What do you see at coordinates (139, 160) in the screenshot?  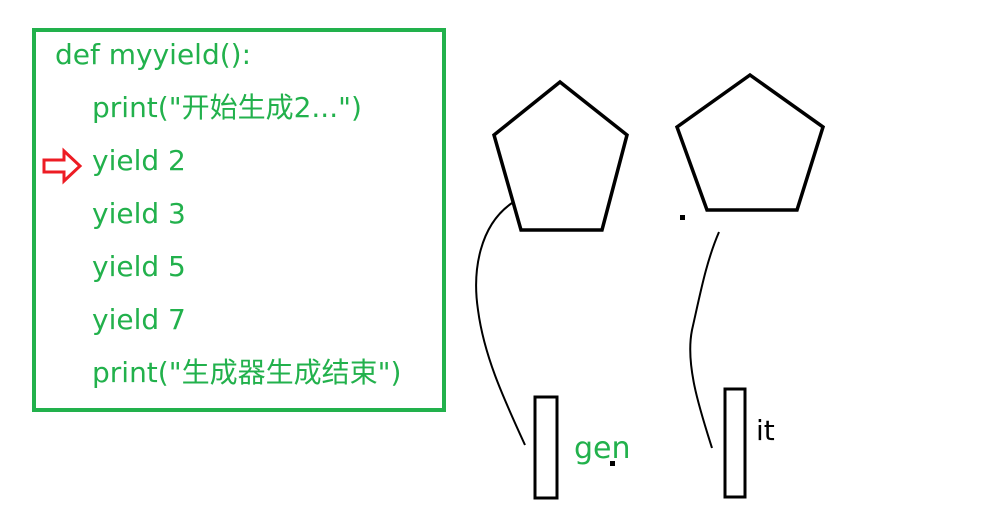 I see `code-line-yield-2: yield 2` at bounding box center [139, 160].